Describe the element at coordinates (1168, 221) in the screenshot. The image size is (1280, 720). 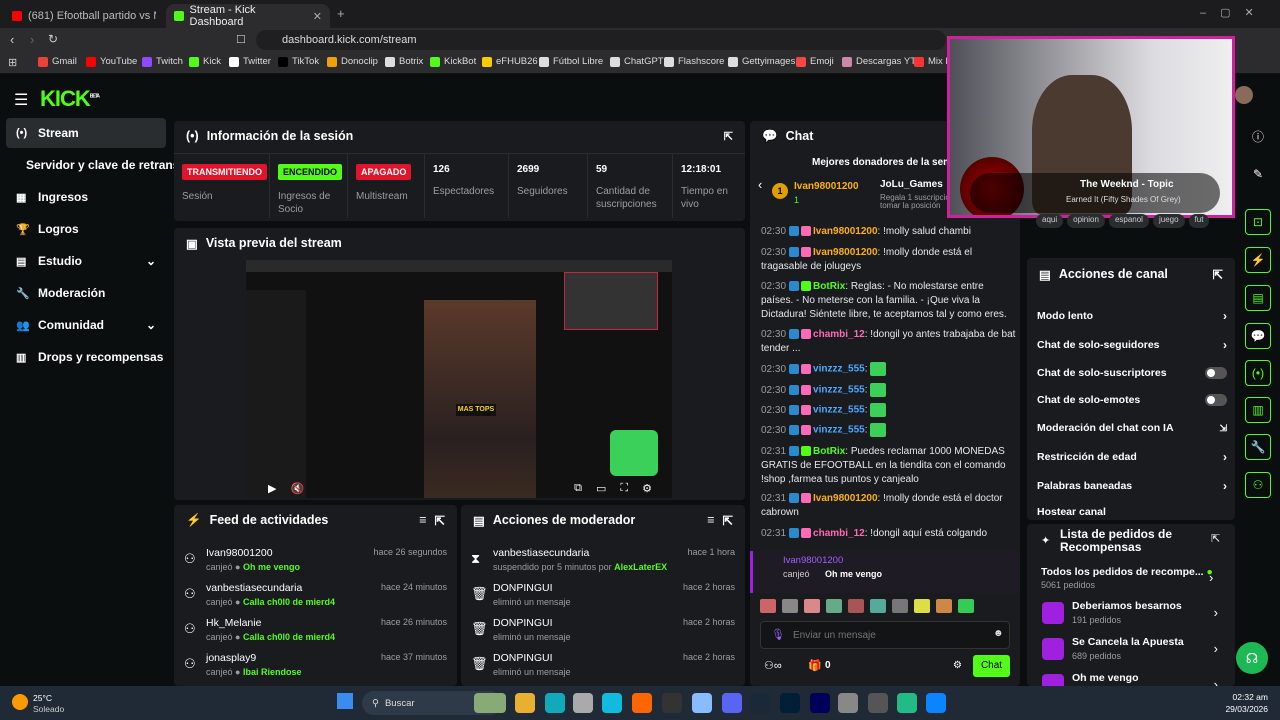
I see `tag-chip: juego` at that location.